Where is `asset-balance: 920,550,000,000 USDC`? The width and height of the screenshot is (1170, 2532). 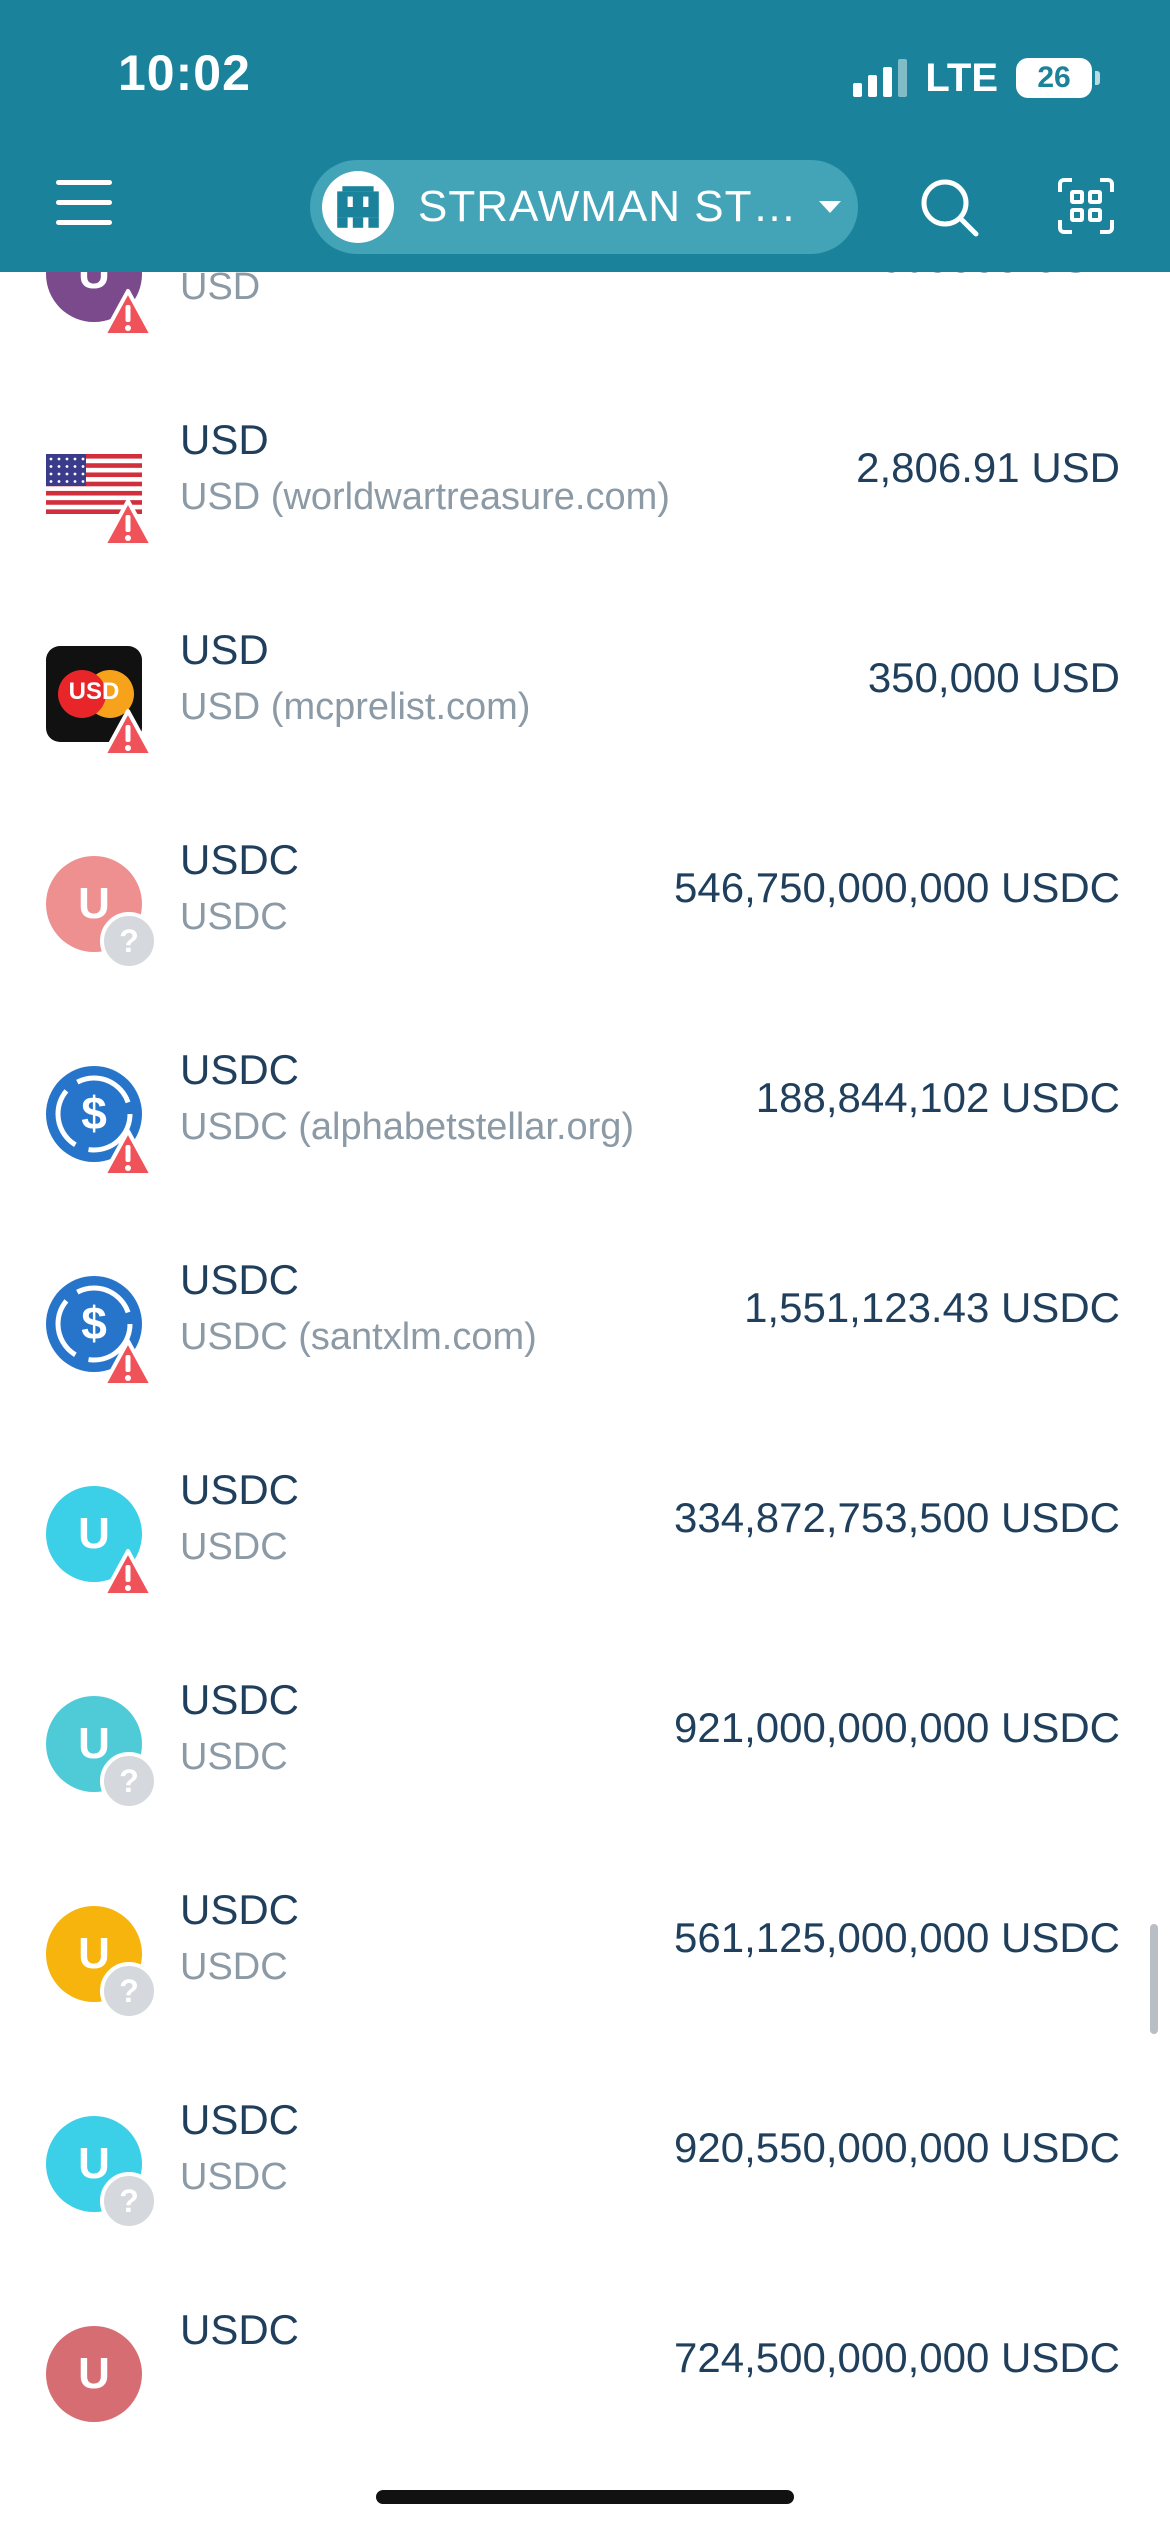
asset-balance: 920,550,000,000 USDC is located at coordinates (897, 2147).